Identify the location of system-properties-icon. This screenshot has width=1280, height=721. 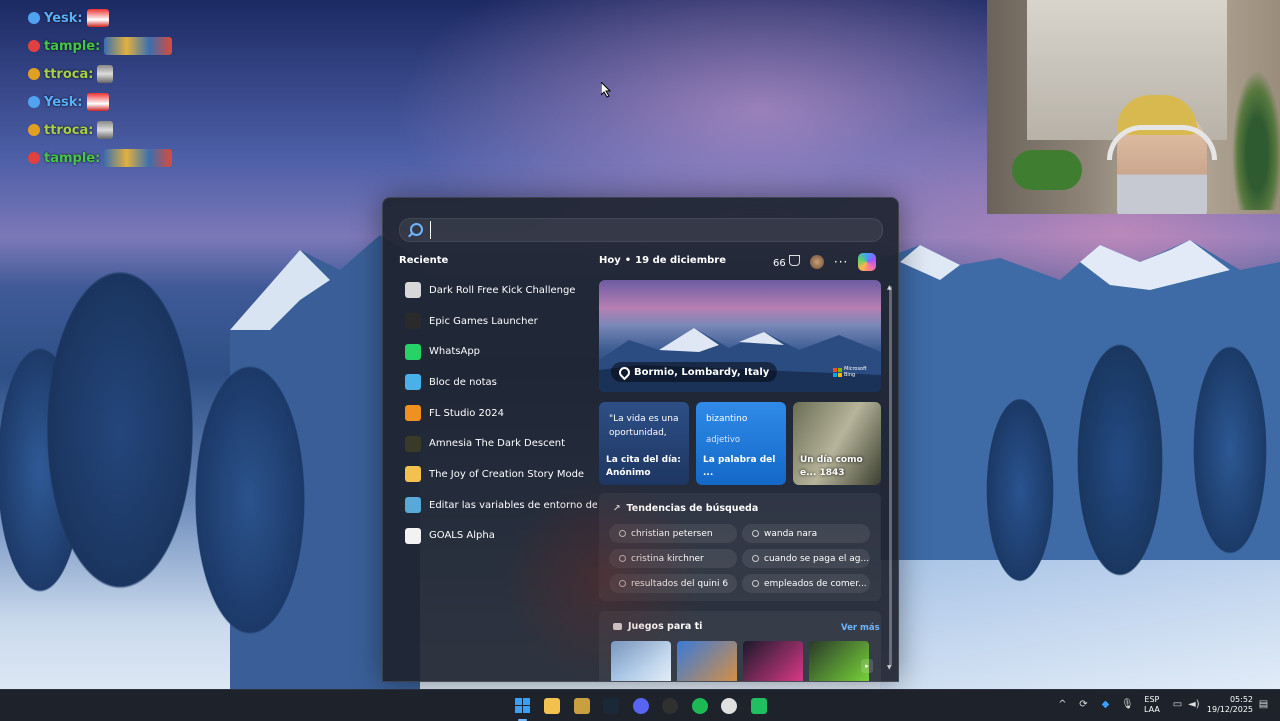
(413, 505).